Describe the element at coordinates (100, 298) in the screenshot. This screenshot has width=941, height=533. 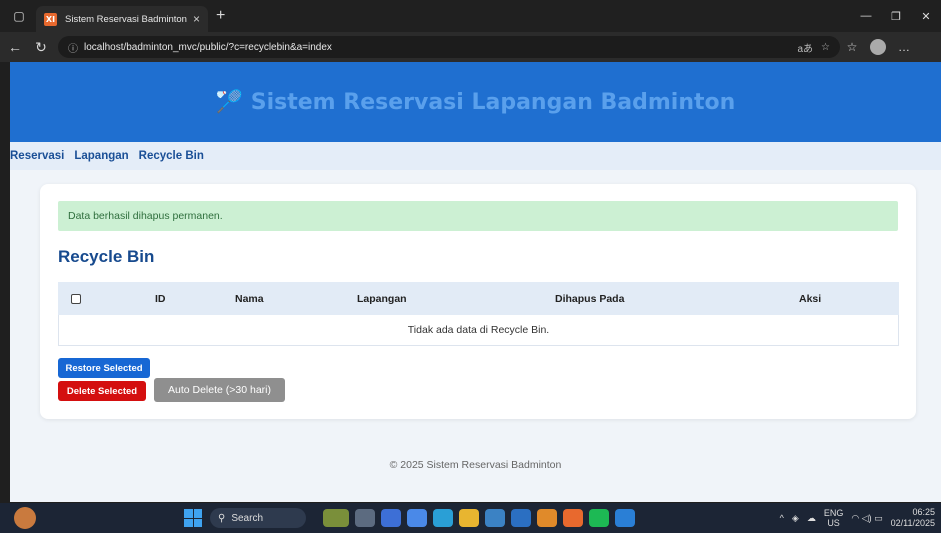
I see `select-all-header` at that location.